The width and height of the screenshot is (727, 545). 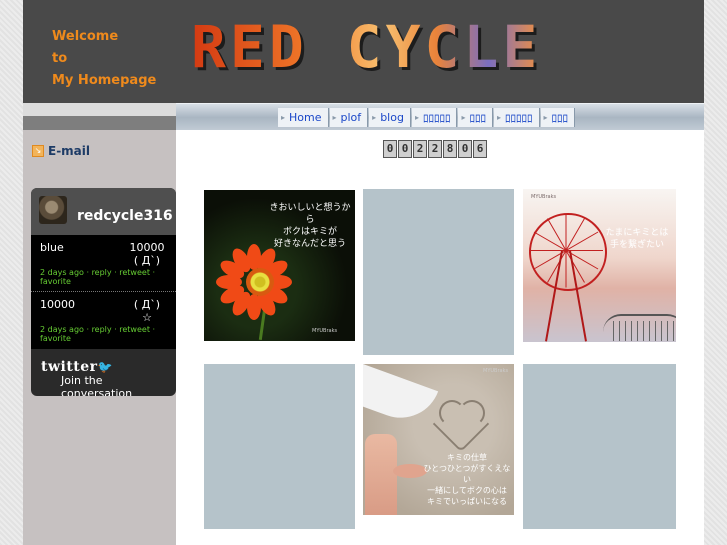 I want to click on twitter-logo: twitter🐦, so click(x=77, y=367).